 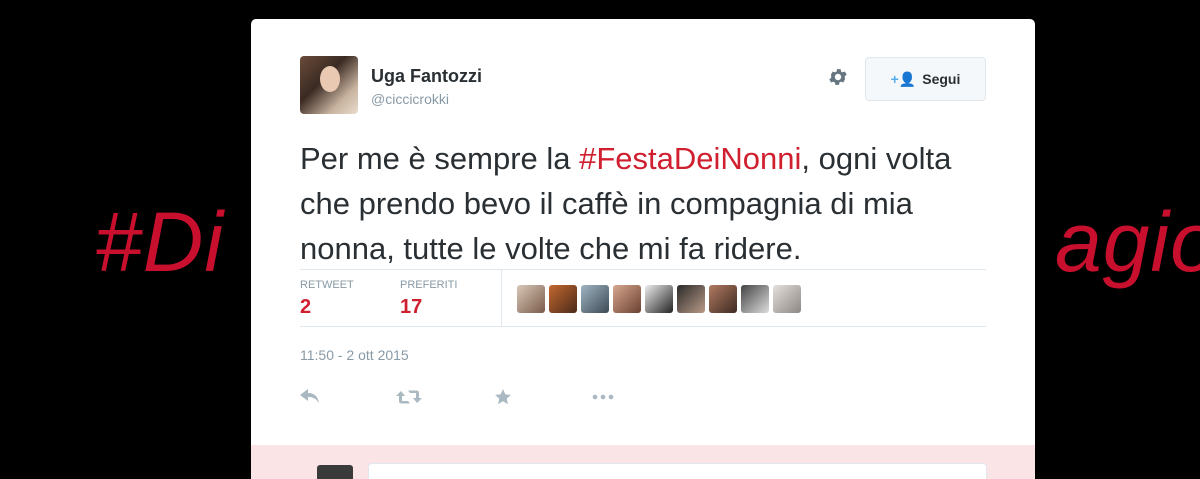 What do you see at coordinates (354, 355) in the screenshot?
I see `tweet-timestamp: 11:50 - 2 ott 2015` at bounding box center [354, 355].